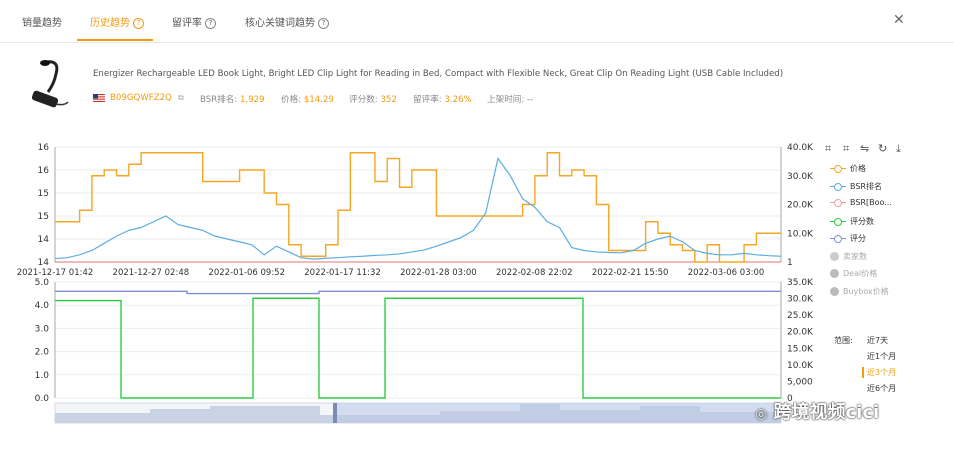  I want to click on rating-series-line, so click(418, 292).